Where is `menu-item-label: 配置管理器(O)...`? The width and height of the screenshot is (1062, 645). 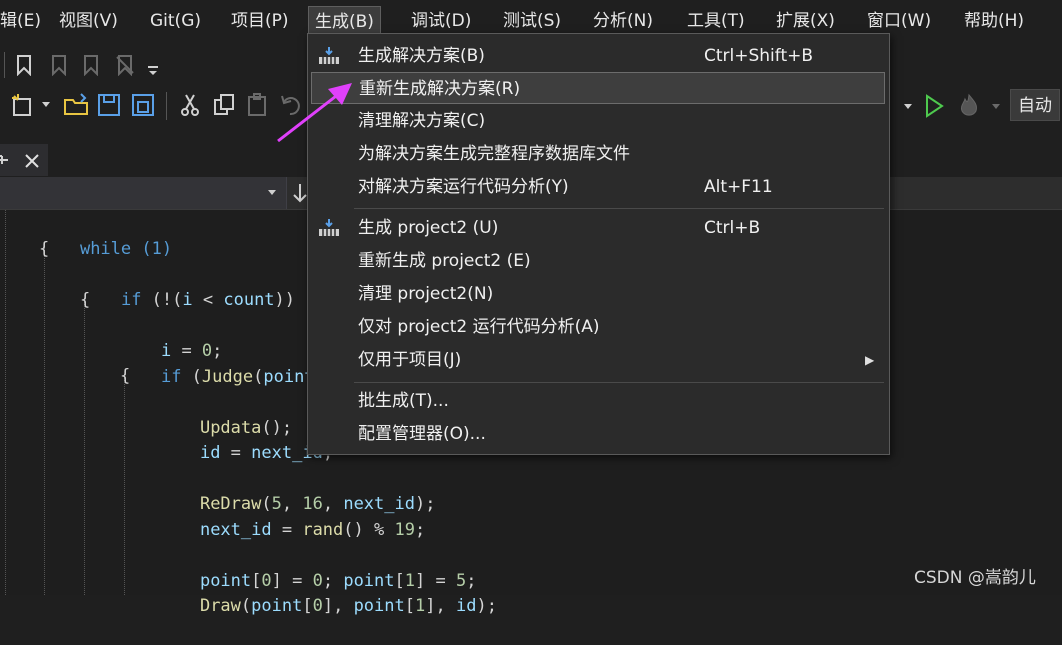
menu-item-label: 配置管理器(O)... is located at coordinates (422, 434).